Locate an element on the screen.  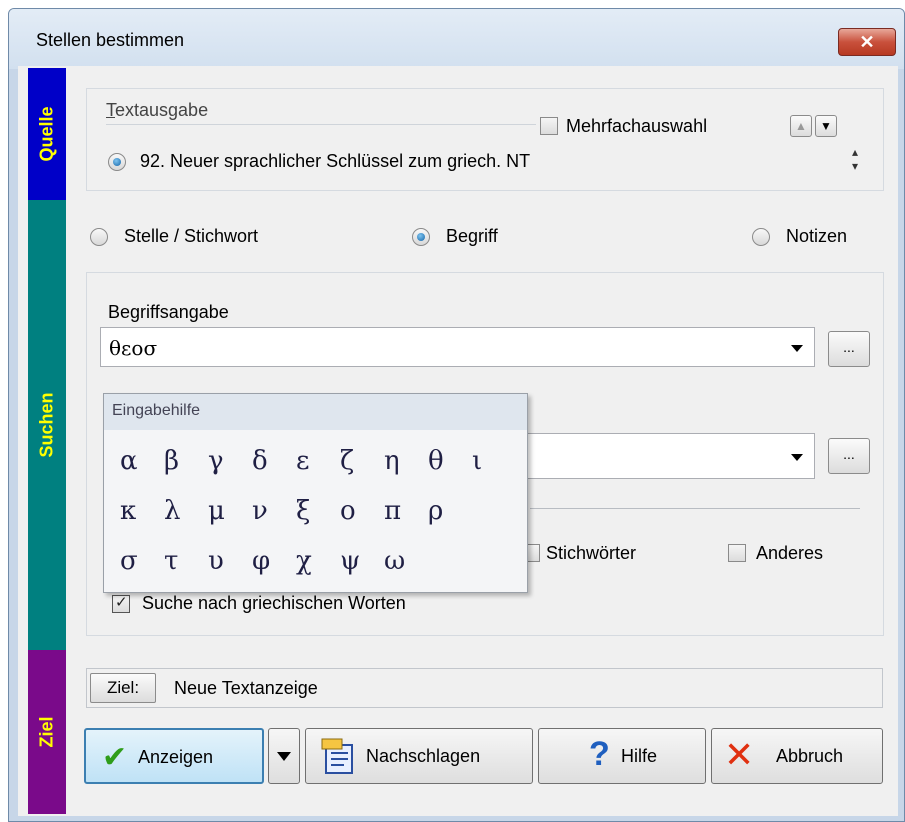
radio-stelle-stichwort-label: Stelle / Stichwort is located at coordinates (191, 236).